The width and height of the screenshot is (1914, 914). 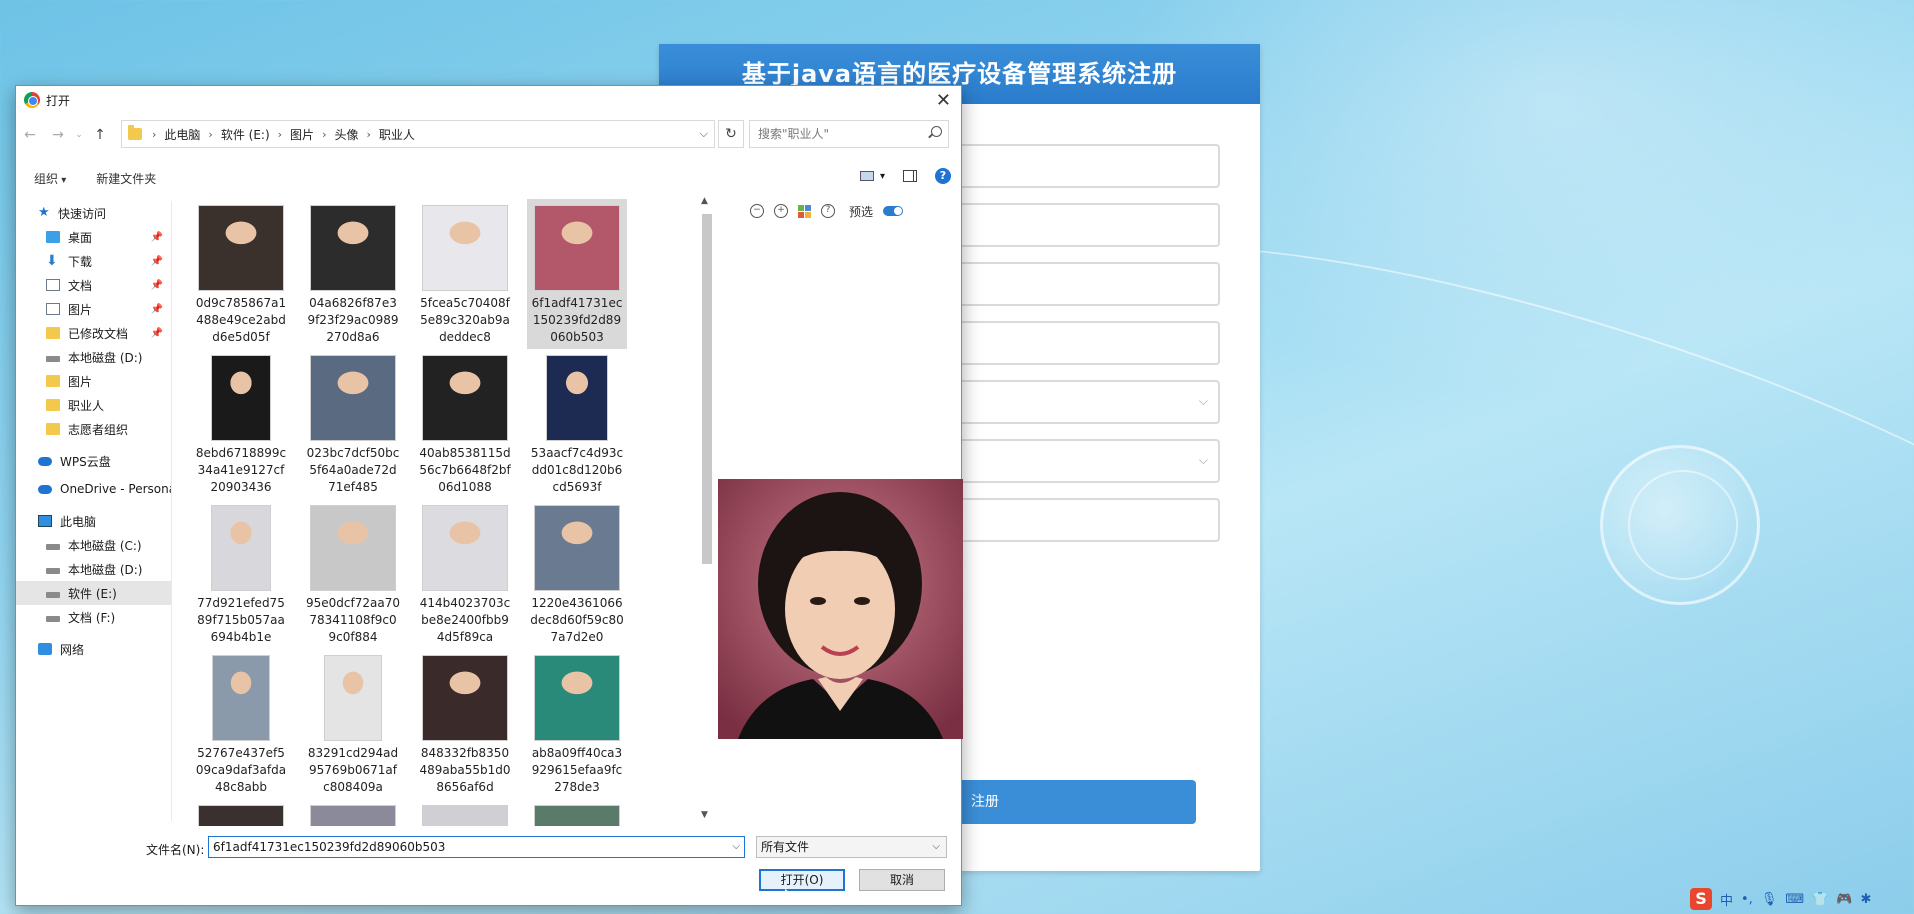 I want to click on cancel-button: 取消, so click(x=902, y=880).